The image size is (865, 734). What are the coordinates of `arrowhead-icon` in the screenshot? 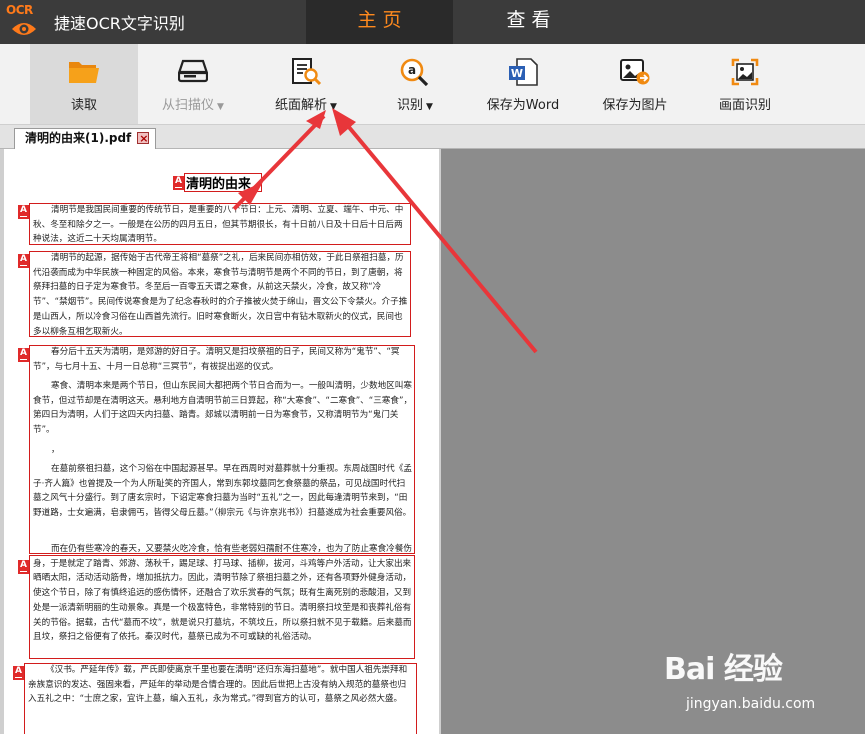 It's located at (316, 119).